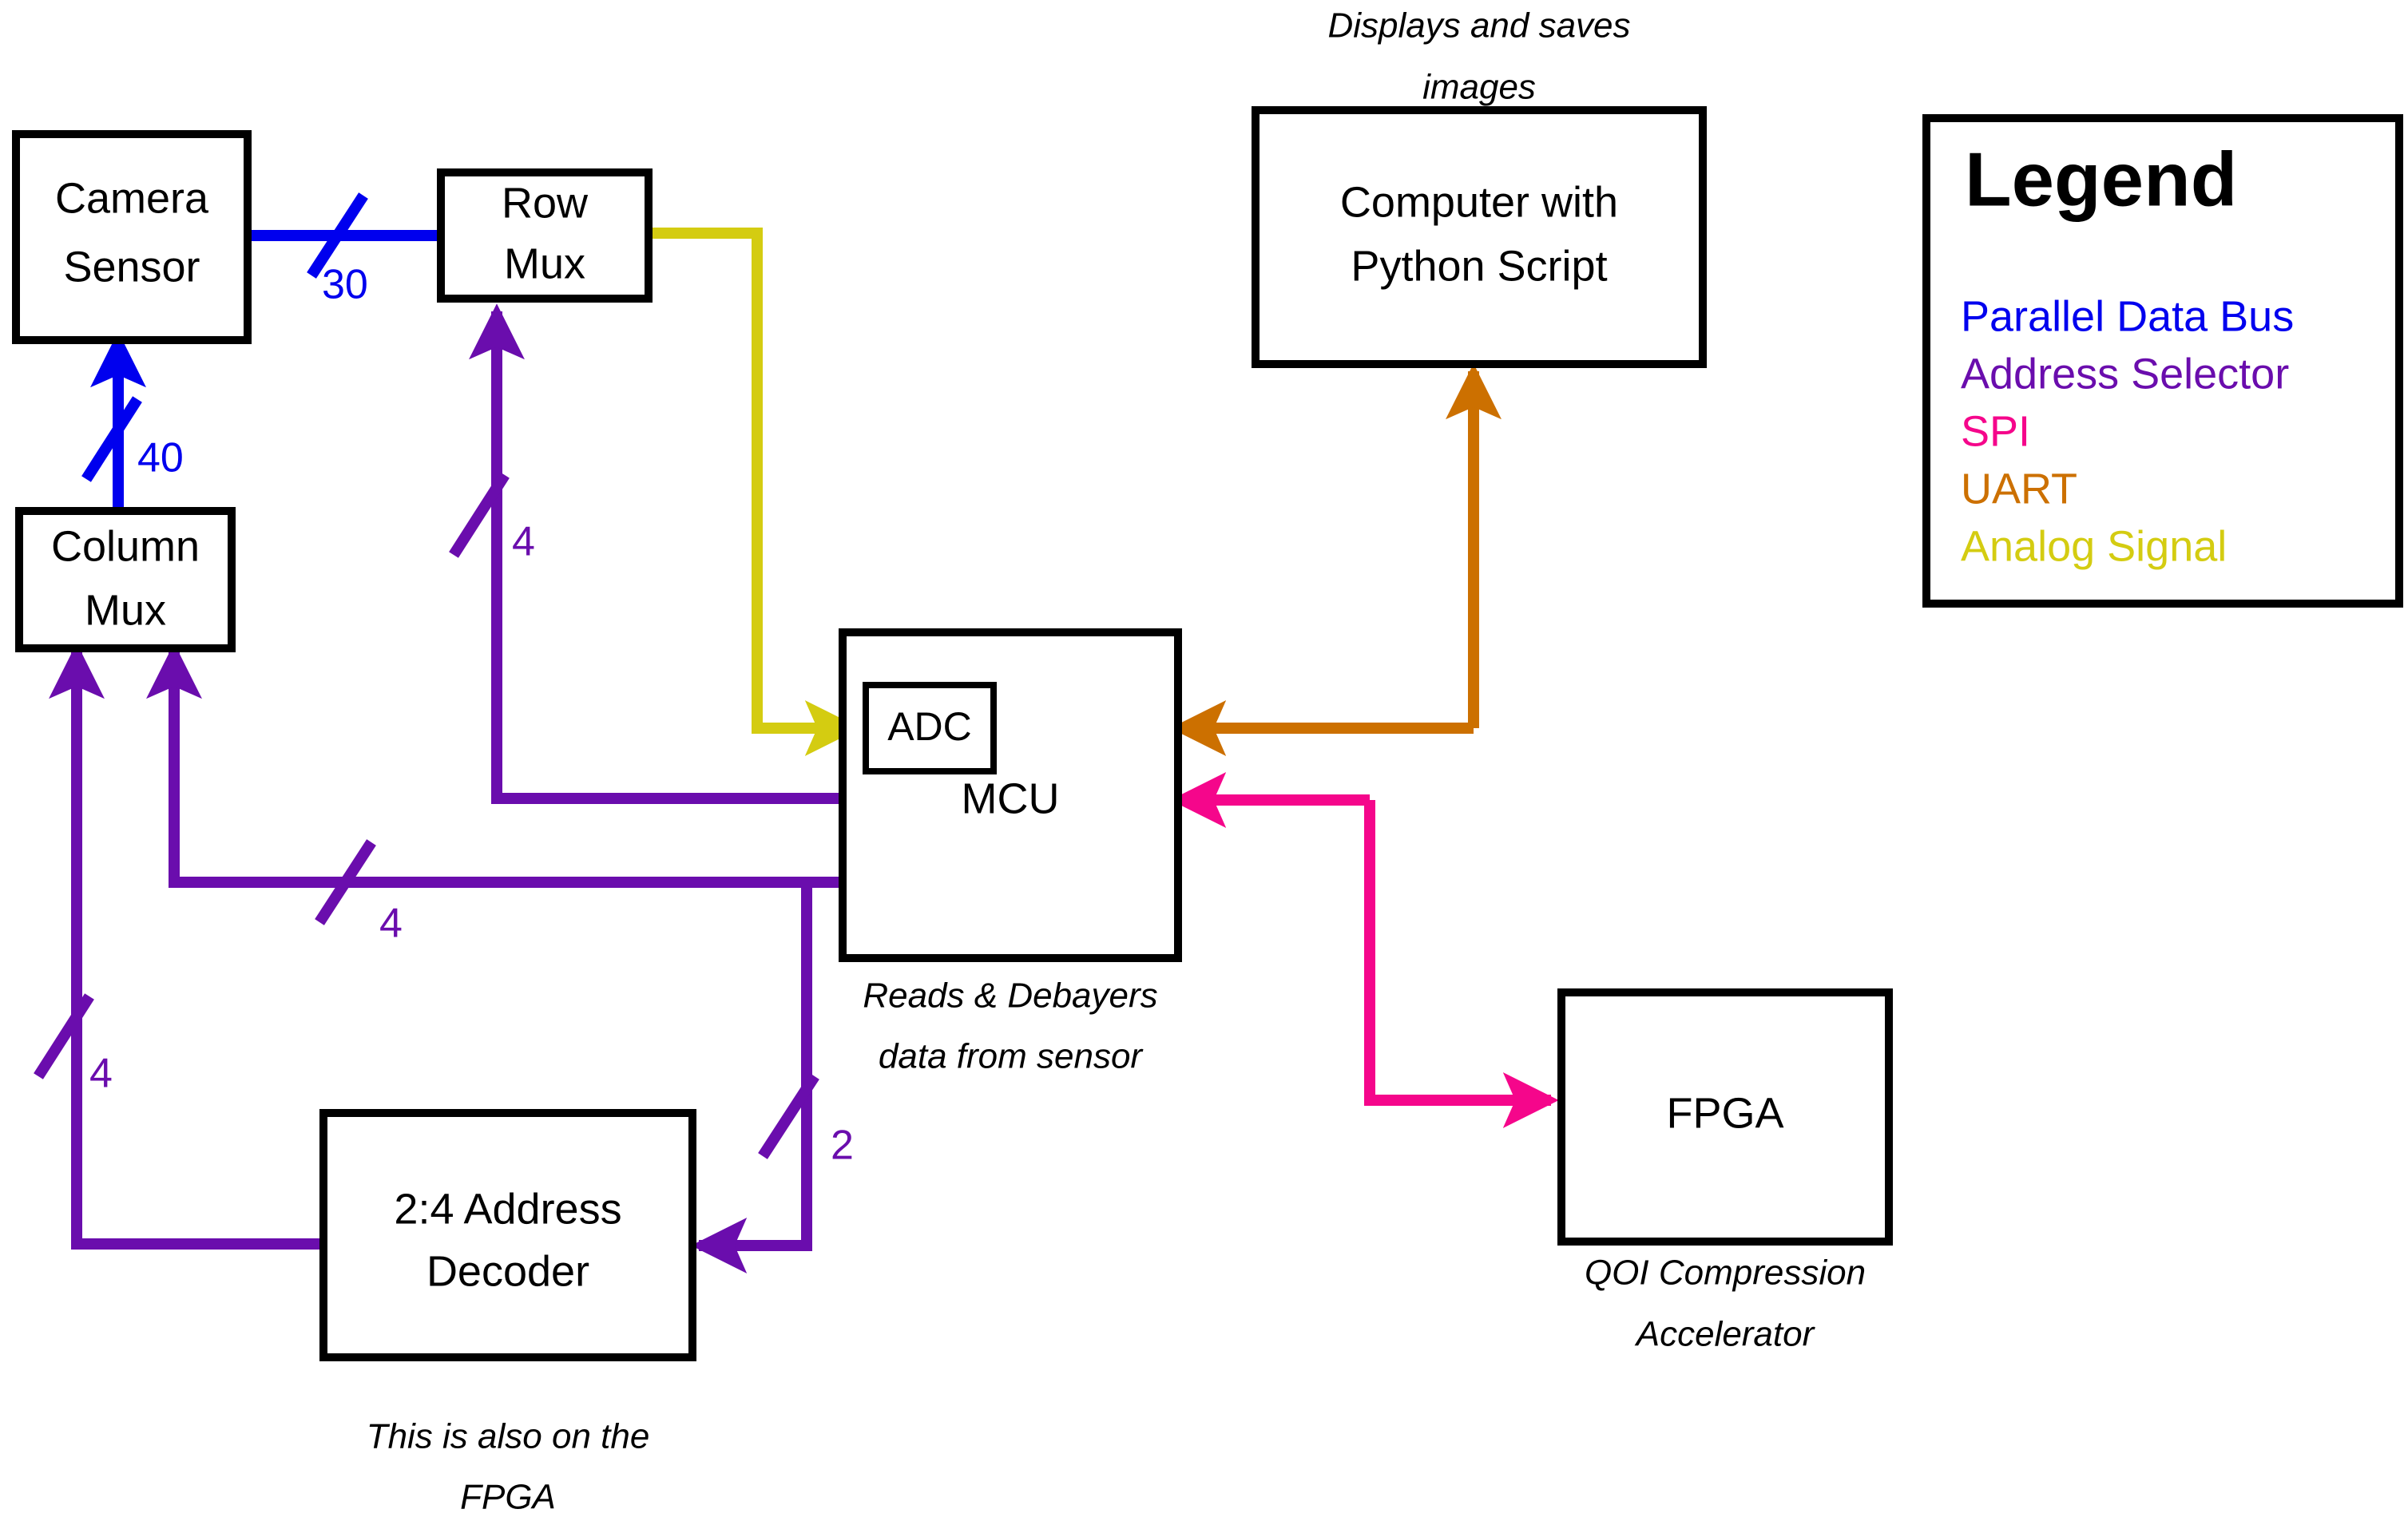  What do you see at coordinates (132, 198) in the screenshot?
I see `camera-sensor-label-line1: Camera` at bounding box center [132, 198].